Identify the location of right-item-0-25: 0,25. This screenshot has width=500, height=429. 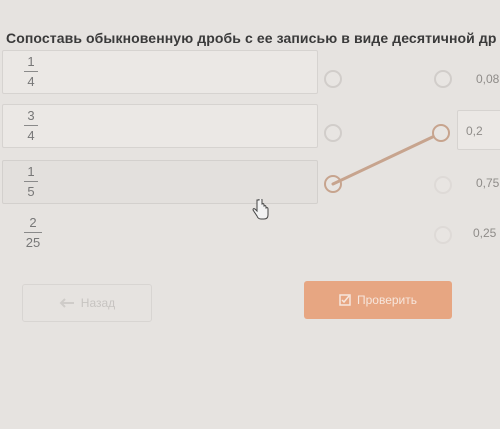
(475, 232).